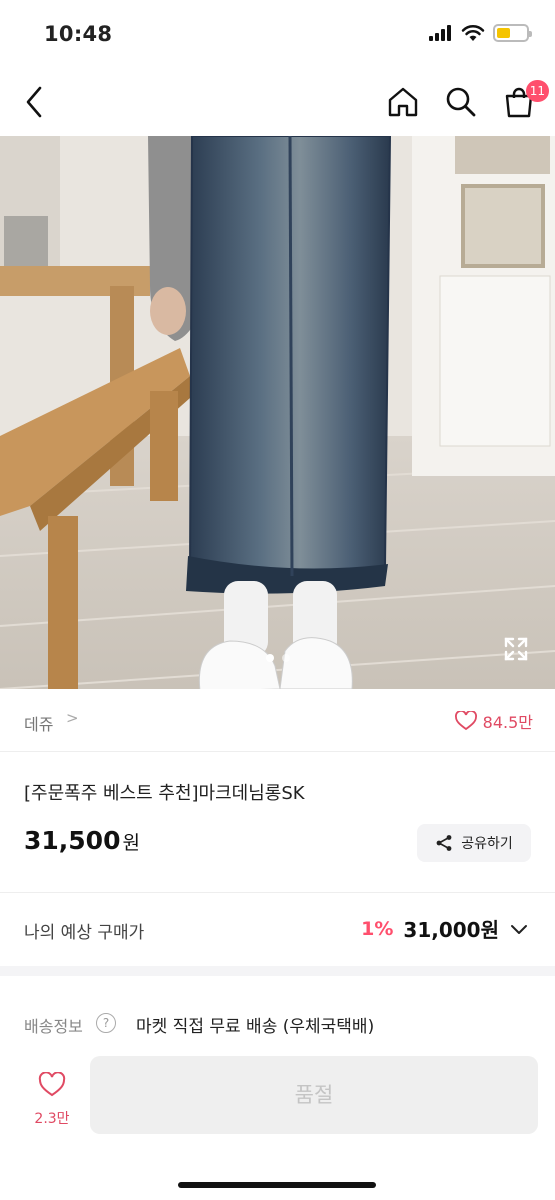 This screenshot has width=555, height=1200. Describe the element at coordinates (277, 102) in the screenshot. I see `nav-bar: 11` at that location.